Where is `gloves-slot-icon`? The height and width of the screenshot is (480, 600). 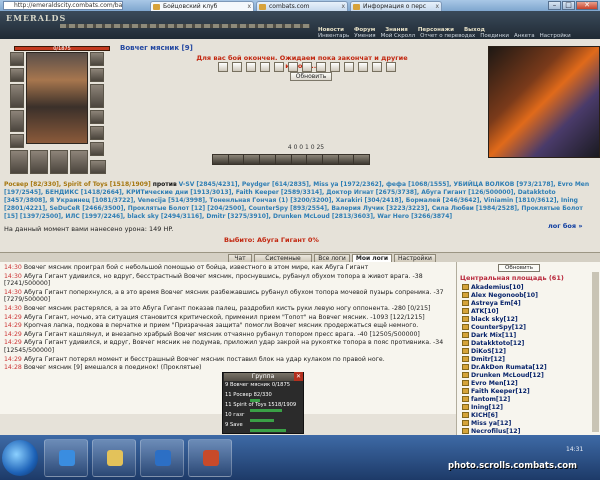 gloves-slot-icon is located at coordinates (97, 117).